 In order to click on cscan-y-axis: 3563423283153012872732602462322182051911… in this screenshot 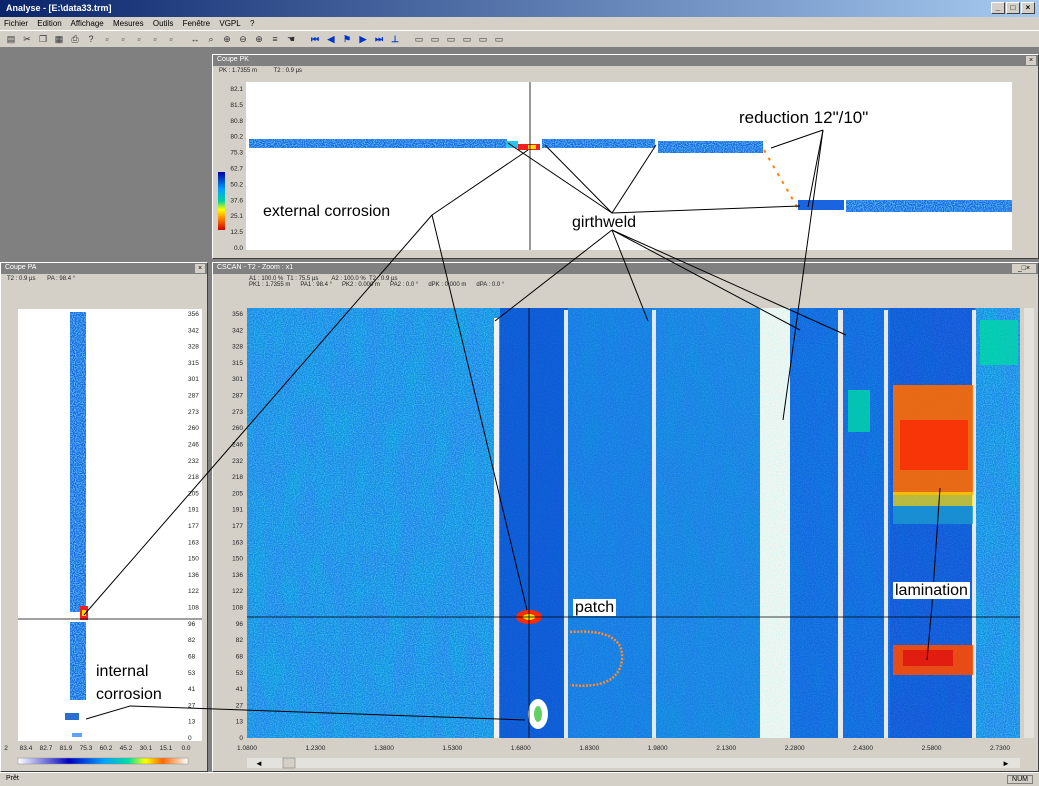, I will do `click(237, 526)`.